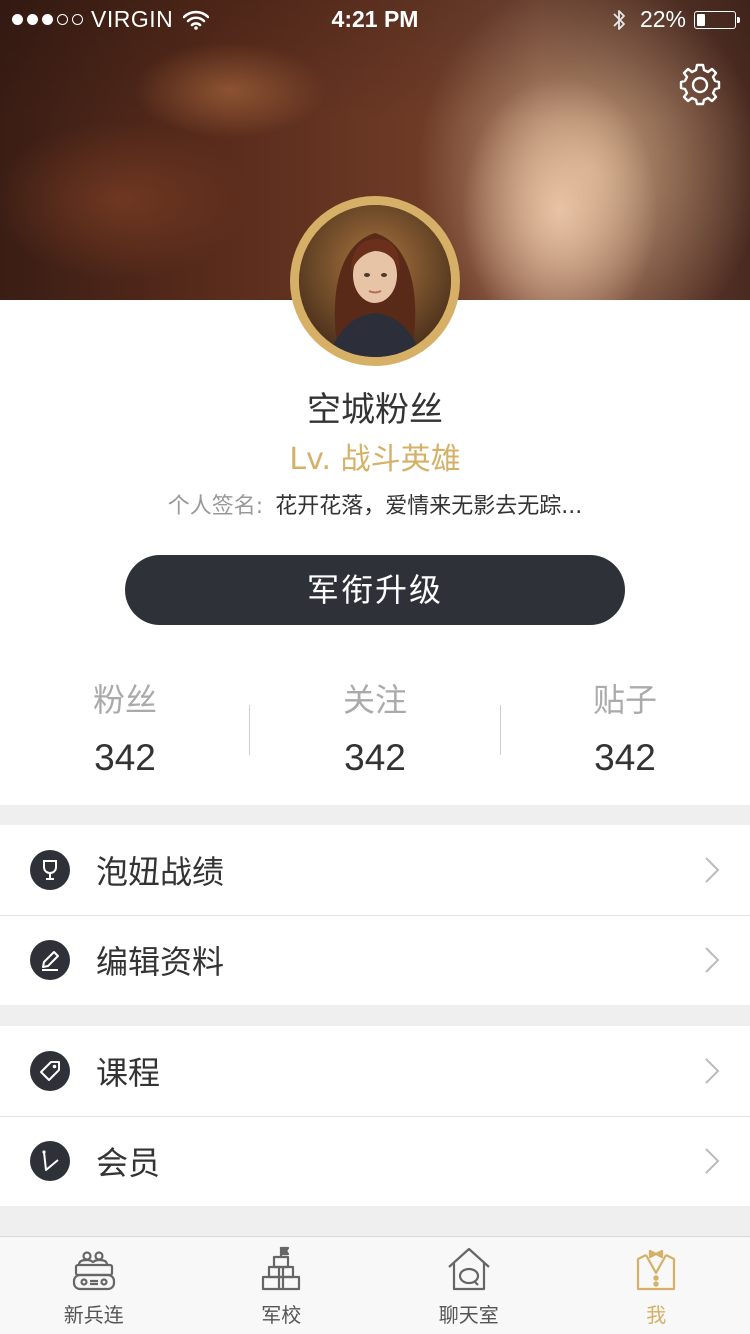 This screenshot has width=750, height=1334. I want to click on bottom-tab-bar: 新兵连 军校 聊天室 我, so click(375, 1285).